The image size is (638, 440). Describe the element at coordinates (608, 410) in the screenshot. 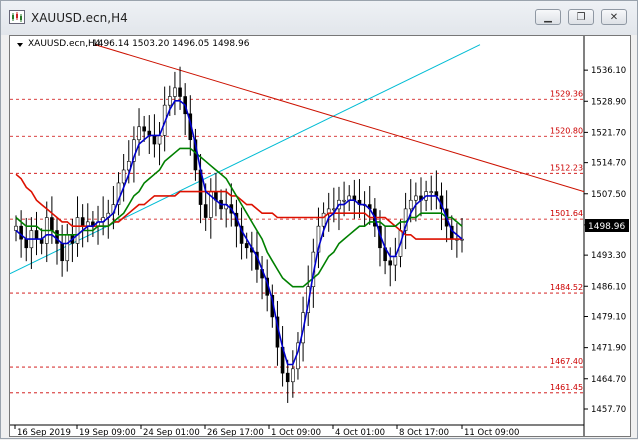

I see `price-tick-label: 1457.70` at that location.